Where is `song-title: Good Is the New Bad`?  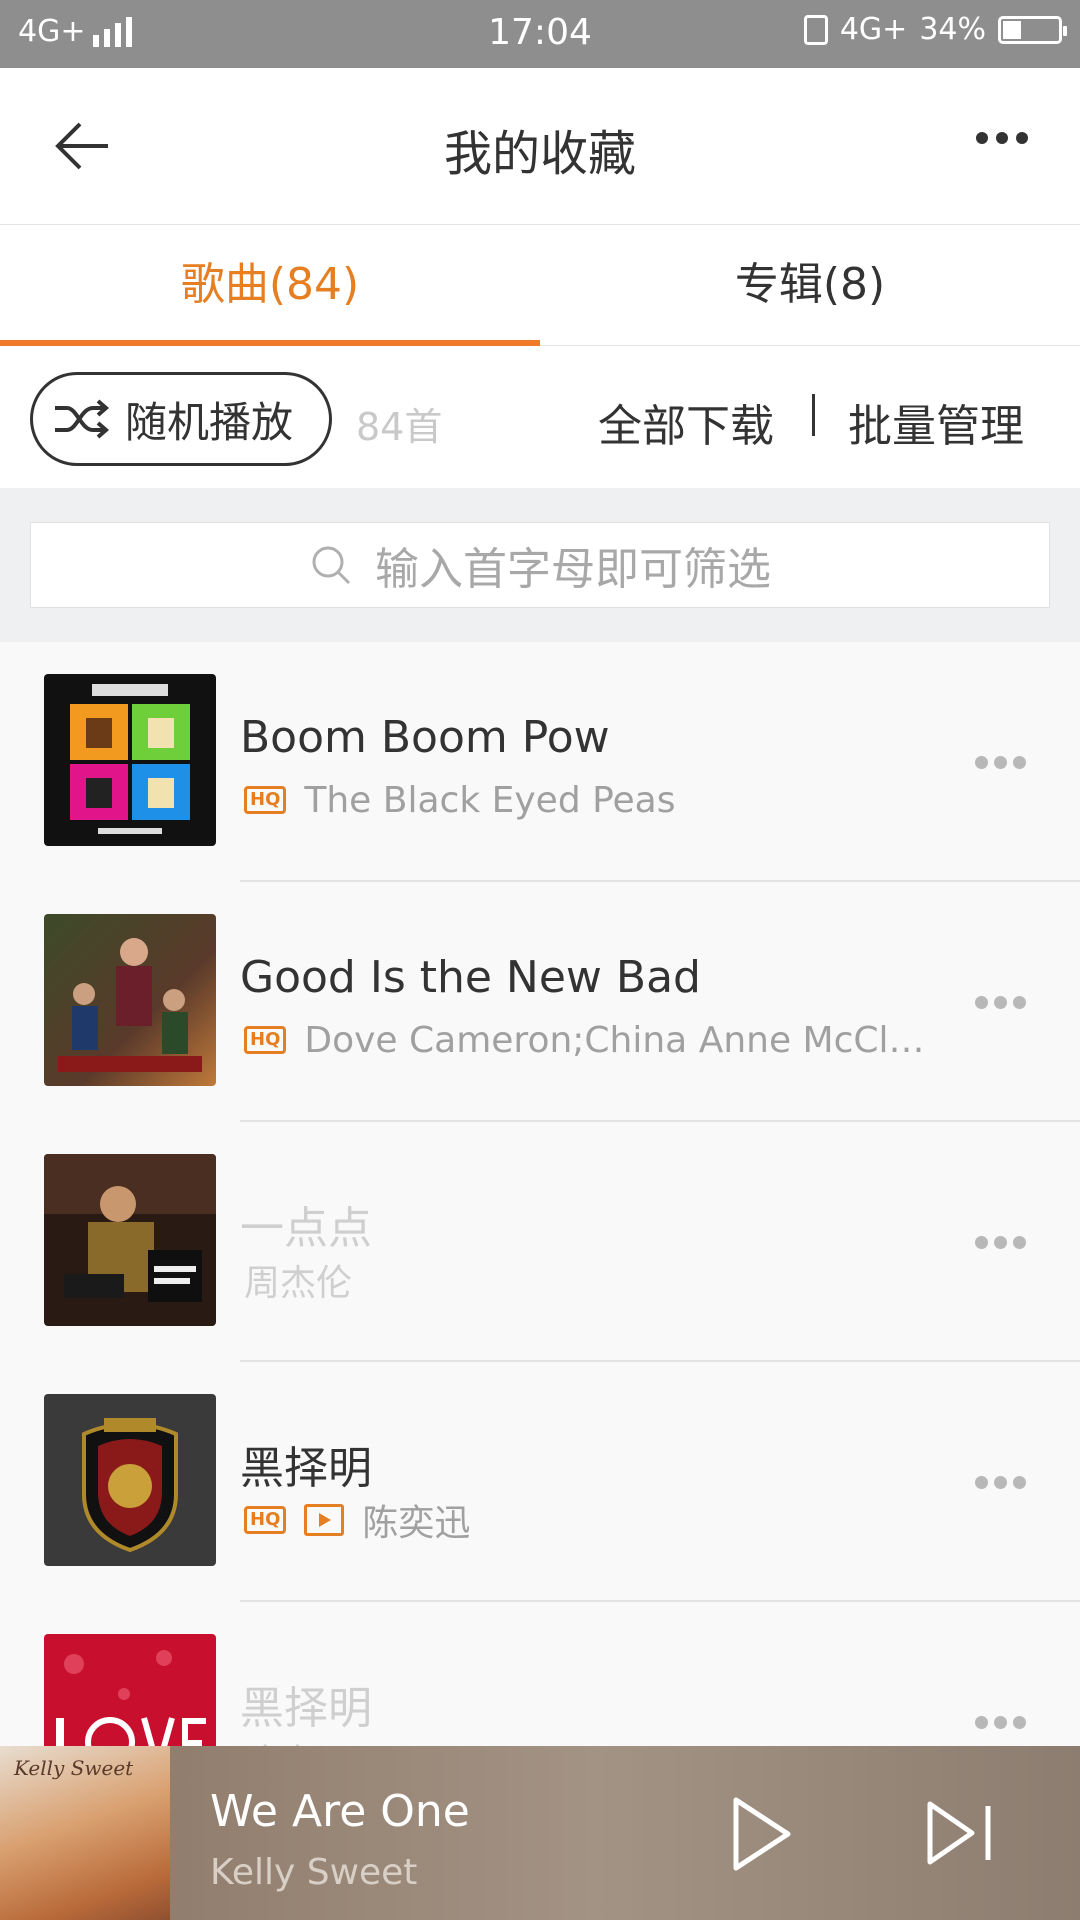
song-title: Good Is the New Bad is located at coordinates (470, 977).